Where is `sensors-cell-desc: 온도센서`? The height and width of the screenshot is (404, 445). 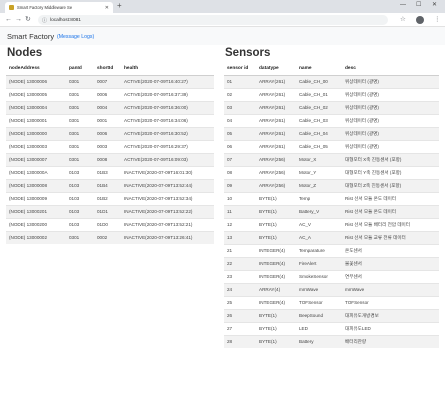
sensors-cell-desc: 온도센서 is located at coordinates (390, 250).